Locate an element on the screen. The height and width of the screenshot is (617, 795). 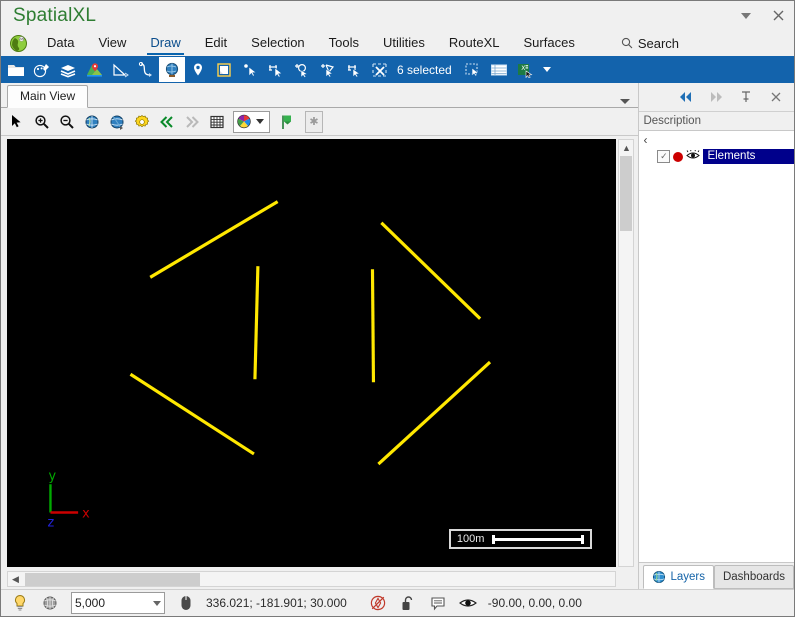
tree-collapse-row: ‹ is located at coordinates (716, 139).